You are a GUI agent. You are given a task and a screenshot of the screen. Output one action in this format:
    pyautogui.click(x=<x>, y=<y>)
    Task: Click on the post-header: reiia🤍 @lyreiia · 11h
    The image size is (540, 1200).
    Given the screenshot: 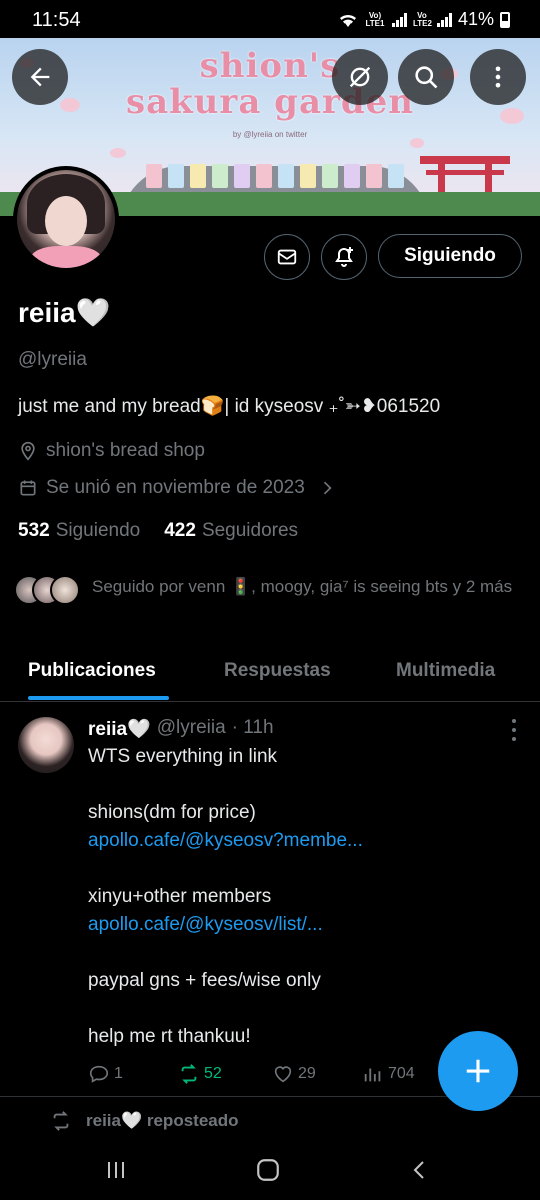 What is the action you would take?
    pyautogui.click(x=181, y=729)
    